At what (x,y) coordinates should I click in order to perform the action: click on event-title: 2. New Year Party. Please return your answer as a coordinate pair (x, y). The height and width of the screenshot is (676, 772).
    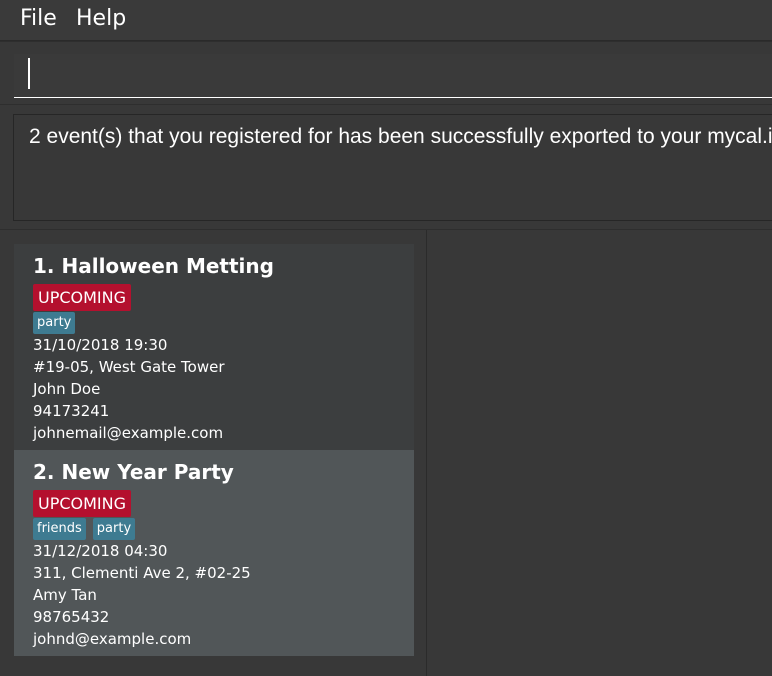
    Looking at the image, I should click on (133, 472).